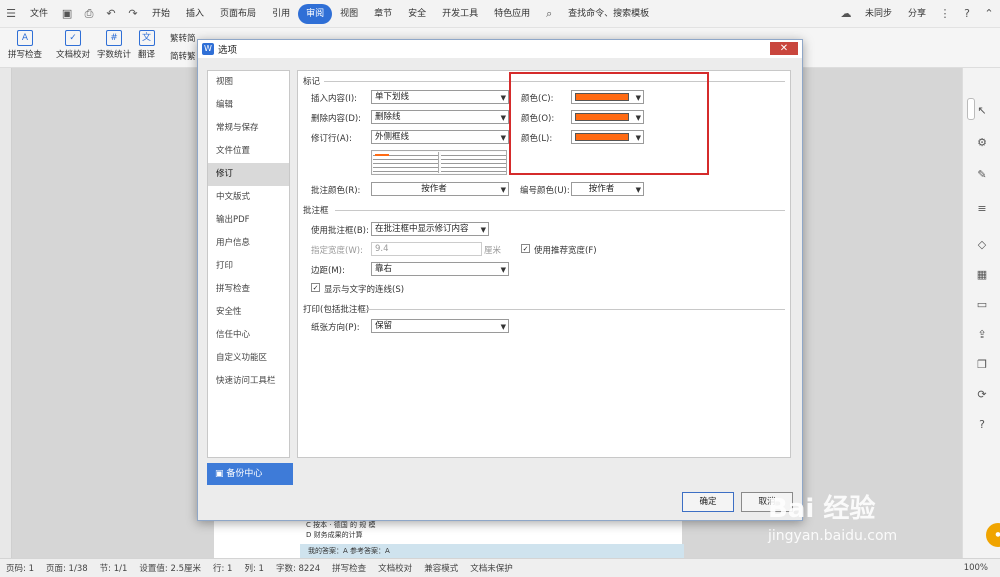 This screenshot has width=1000, height=577. What do you see at coordinates (248, 82) in the screenshot?
I see `nav-view: 视图` at bounding box center [248, 82].